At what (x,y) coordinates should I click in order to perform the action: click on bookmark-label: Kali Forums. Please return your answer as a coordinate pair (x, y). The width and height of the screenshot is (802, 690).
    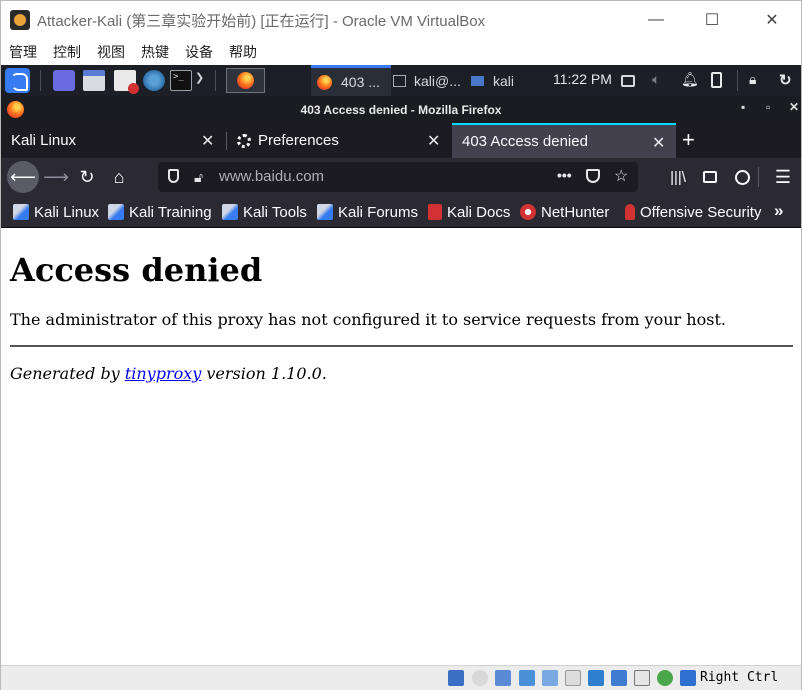
    Looking at the image, I should click on (378, 212).